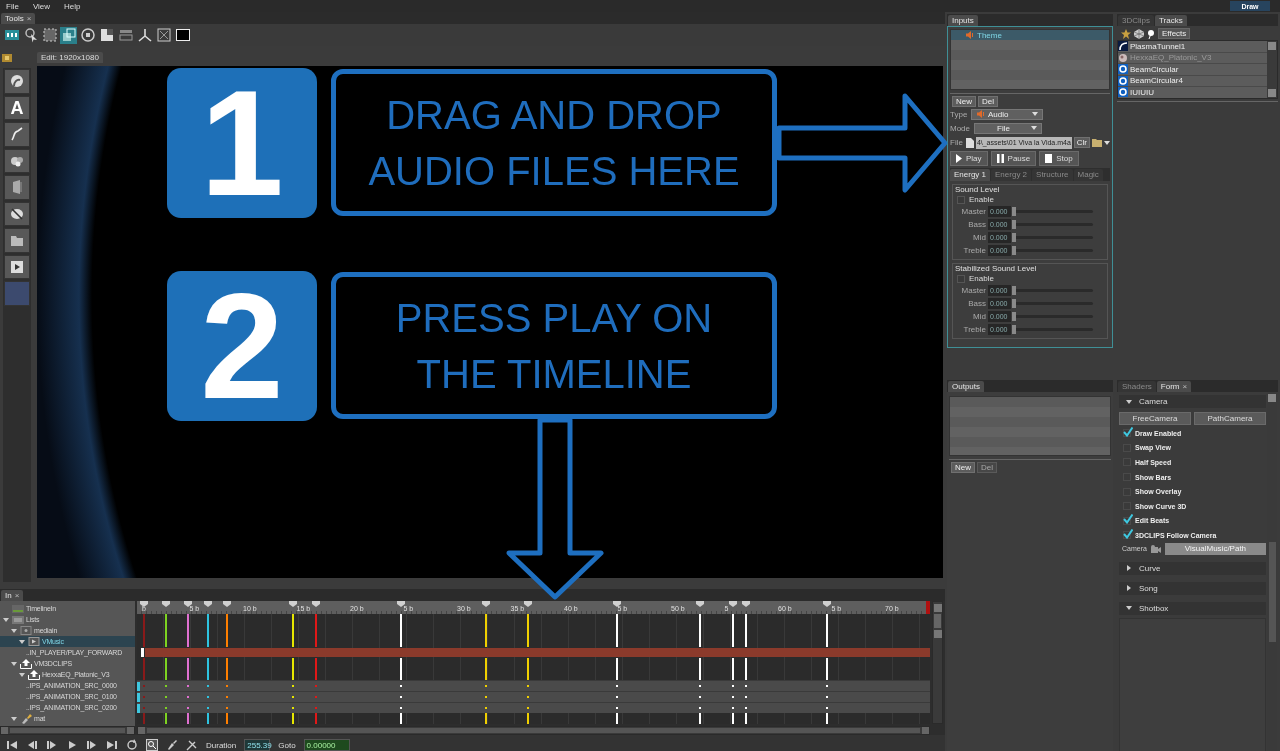 The height and width of the screenshot is (751, 1280). Describe the element at coordinates (163, 35) in the screenshot. I see `frame-icon` at that location.